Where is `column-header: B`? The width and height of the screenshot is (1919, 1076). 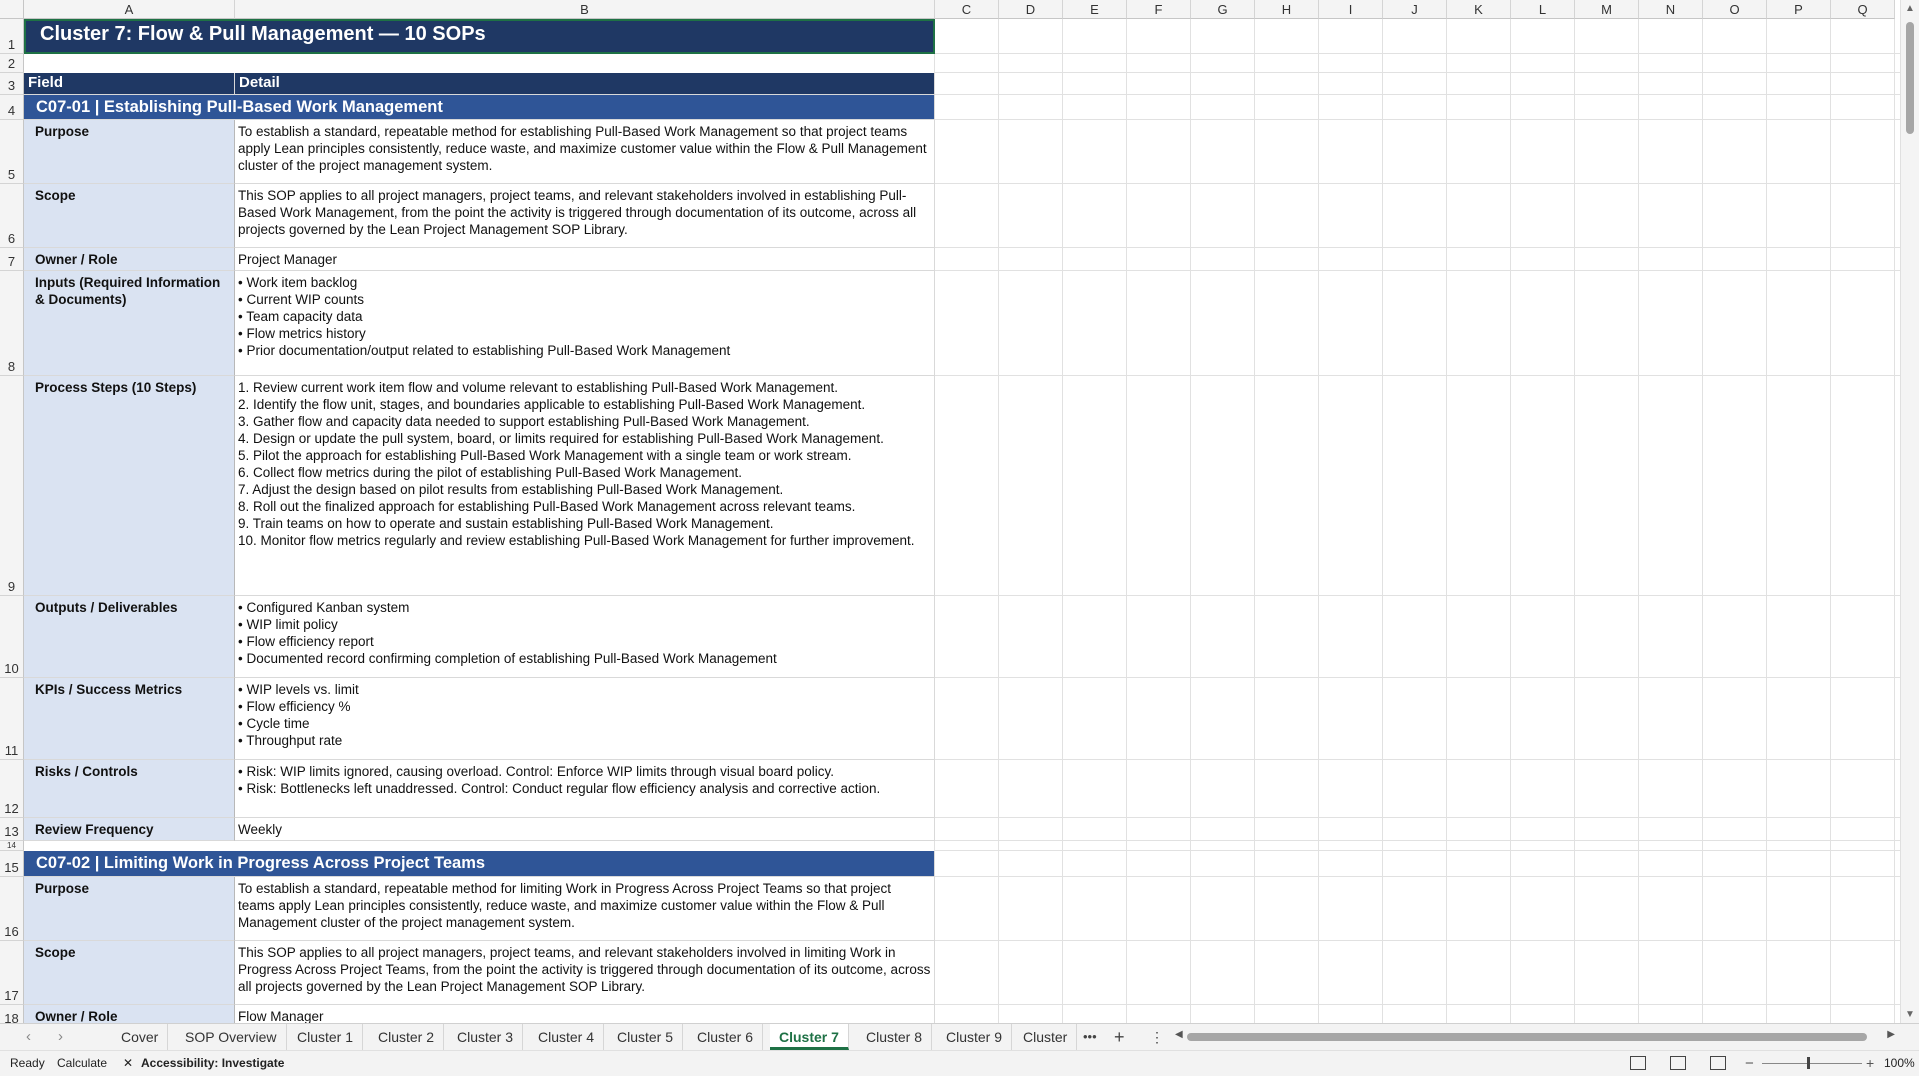 column-header: B is located at coordinates (585, 9).